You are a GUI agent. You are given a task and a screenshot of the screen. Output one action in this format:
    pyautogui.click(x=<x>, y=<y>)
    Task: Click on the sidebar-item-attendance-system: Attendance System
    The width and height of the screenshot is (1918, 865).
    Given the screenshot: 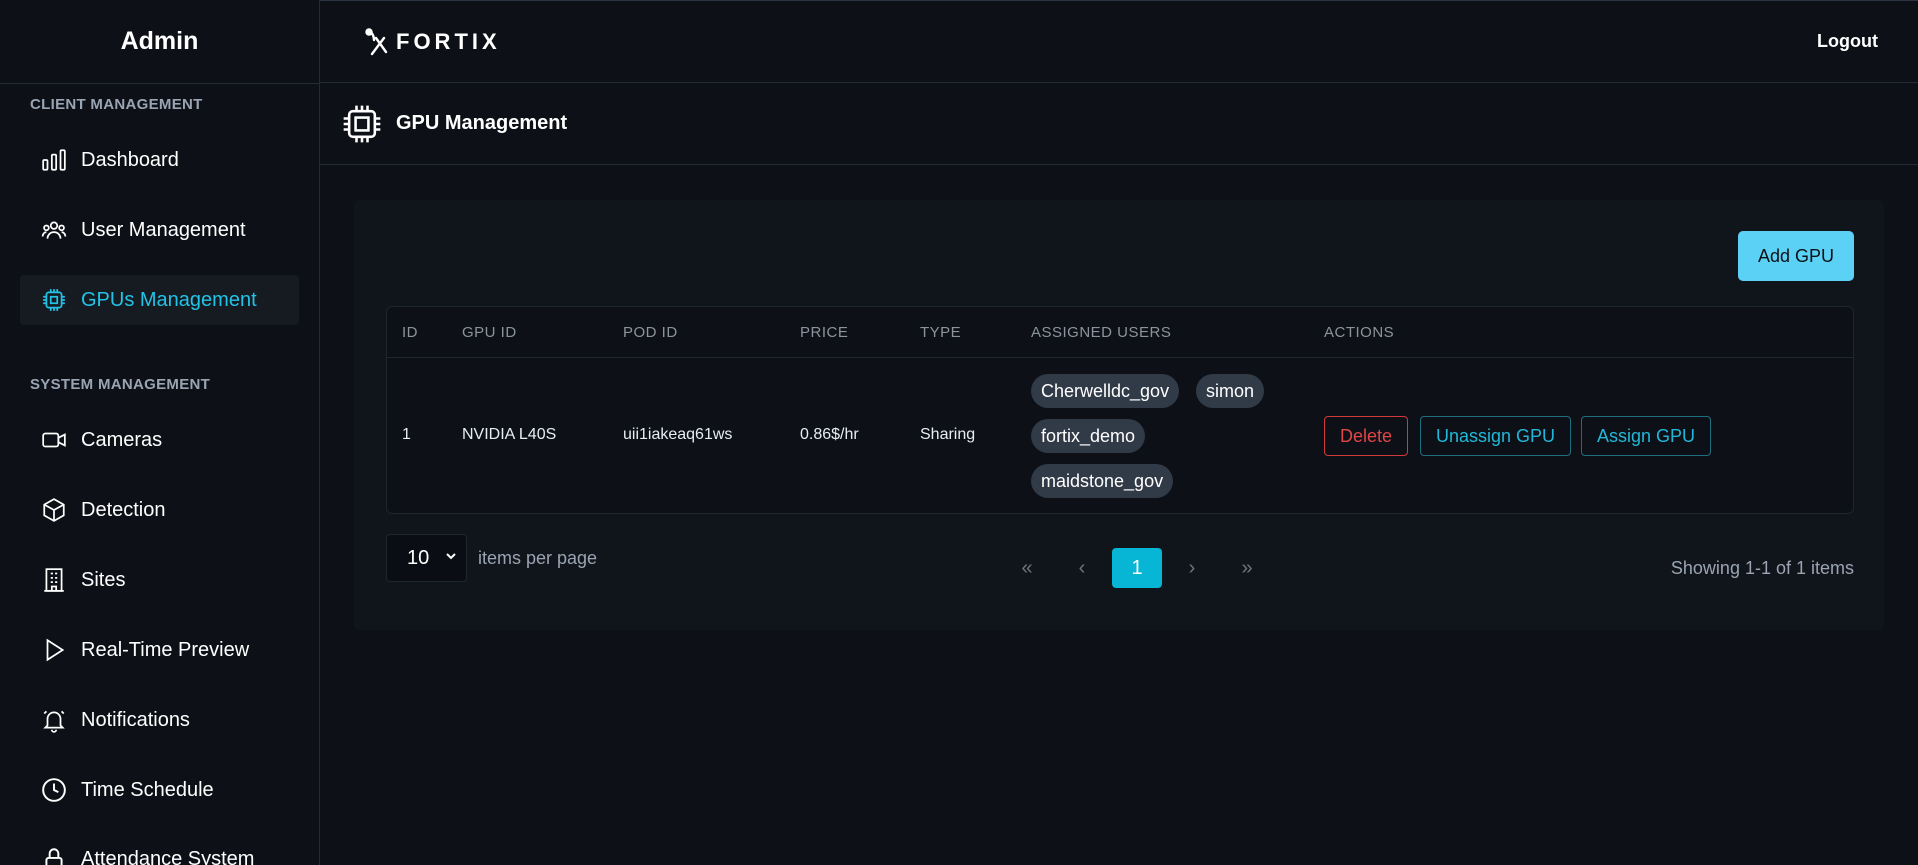 What is the action you would take?
    pyautogui.click(x=159, y=849)
    